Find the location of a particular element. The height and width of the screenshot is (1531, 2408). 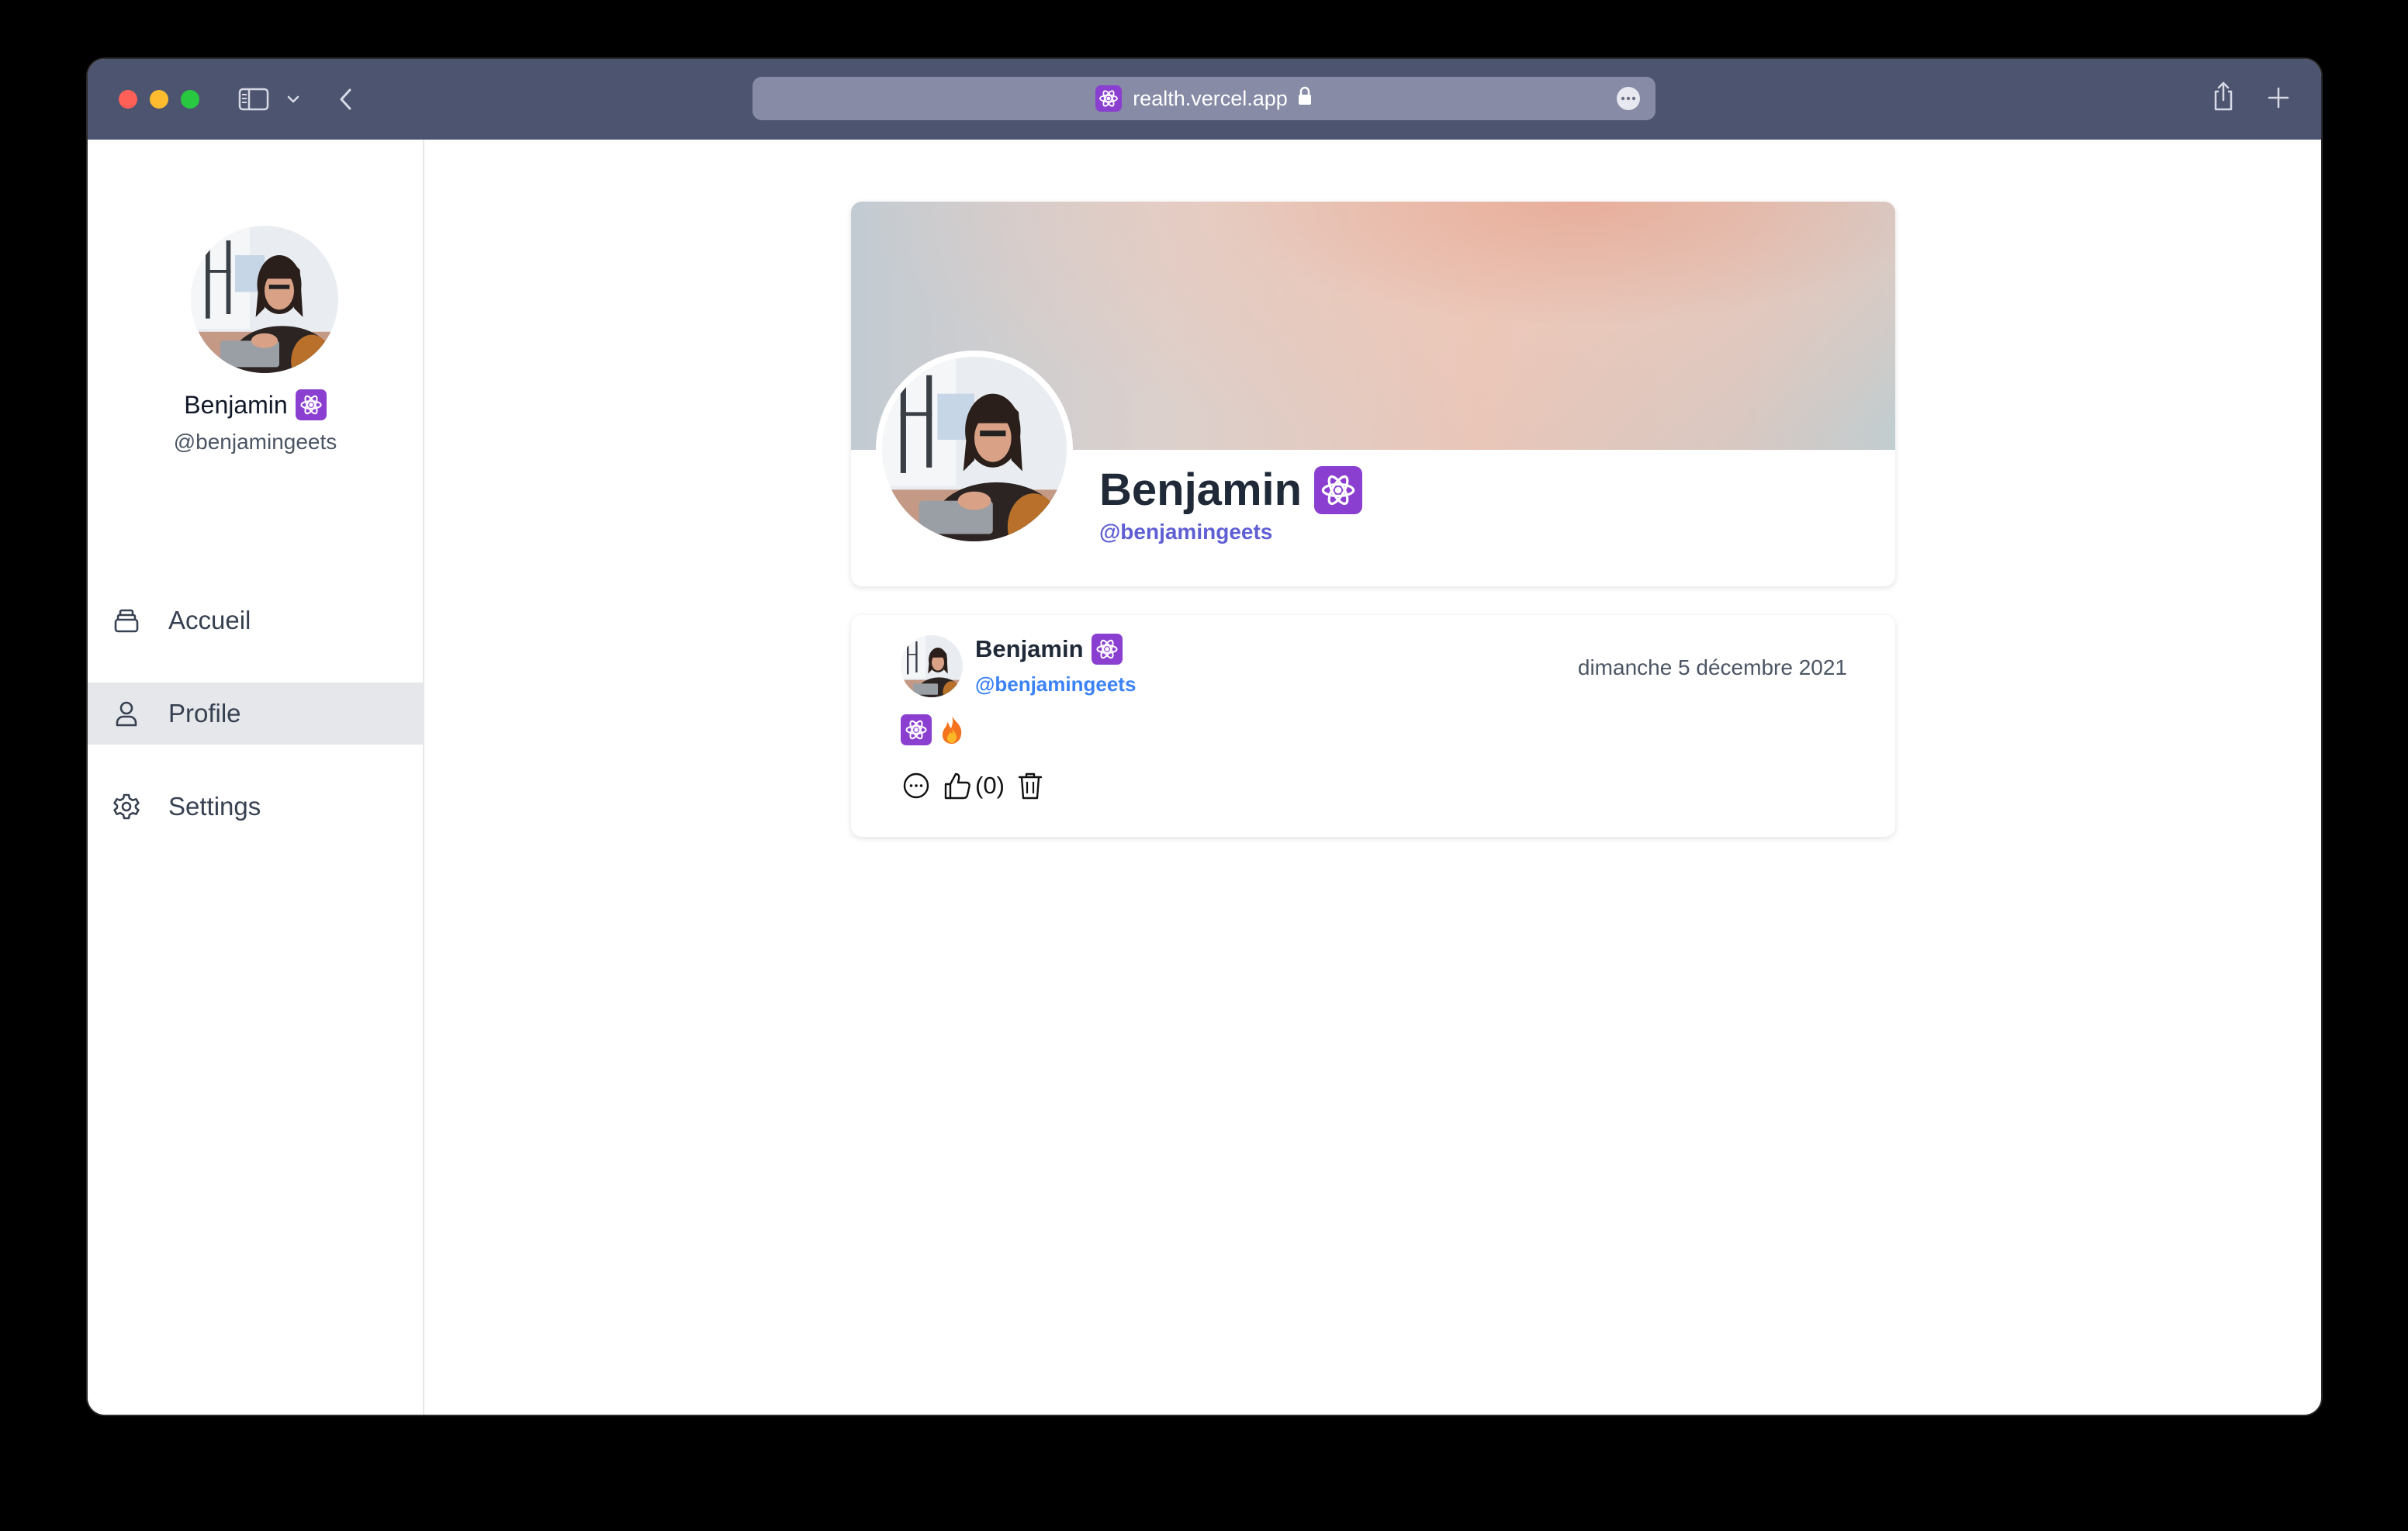

profile-name: Benjamin is located at coordinates (1231, 490).